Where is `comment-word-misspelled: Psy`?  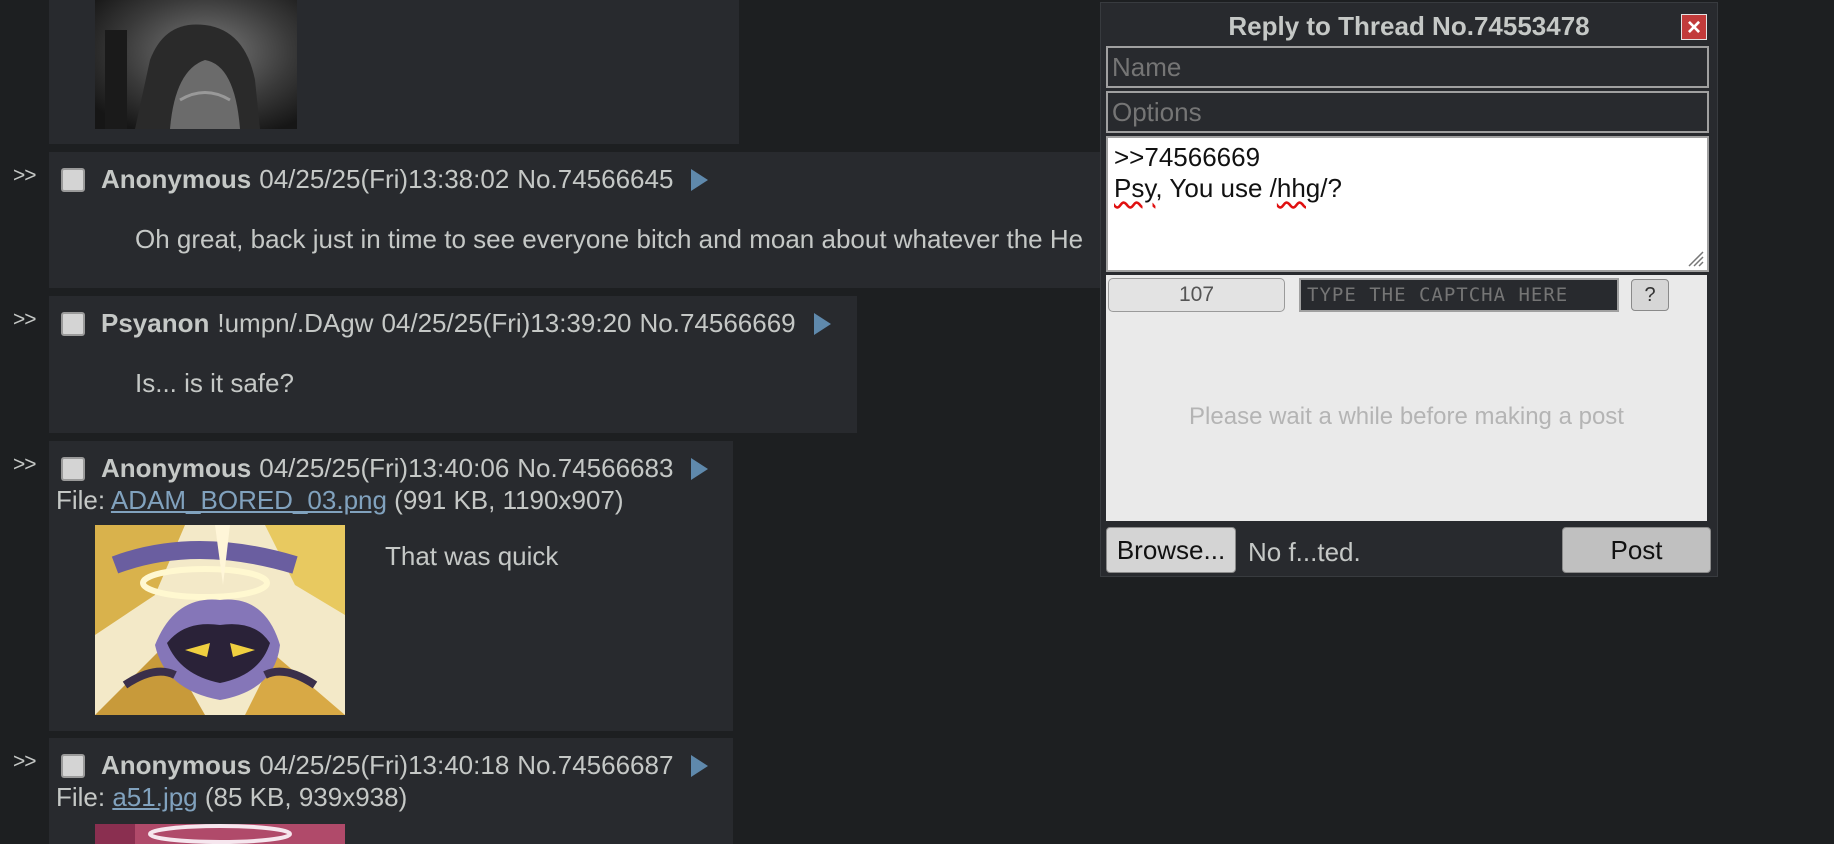 comment-word-misspelled: Psy is located at coordinates (1135, 188).